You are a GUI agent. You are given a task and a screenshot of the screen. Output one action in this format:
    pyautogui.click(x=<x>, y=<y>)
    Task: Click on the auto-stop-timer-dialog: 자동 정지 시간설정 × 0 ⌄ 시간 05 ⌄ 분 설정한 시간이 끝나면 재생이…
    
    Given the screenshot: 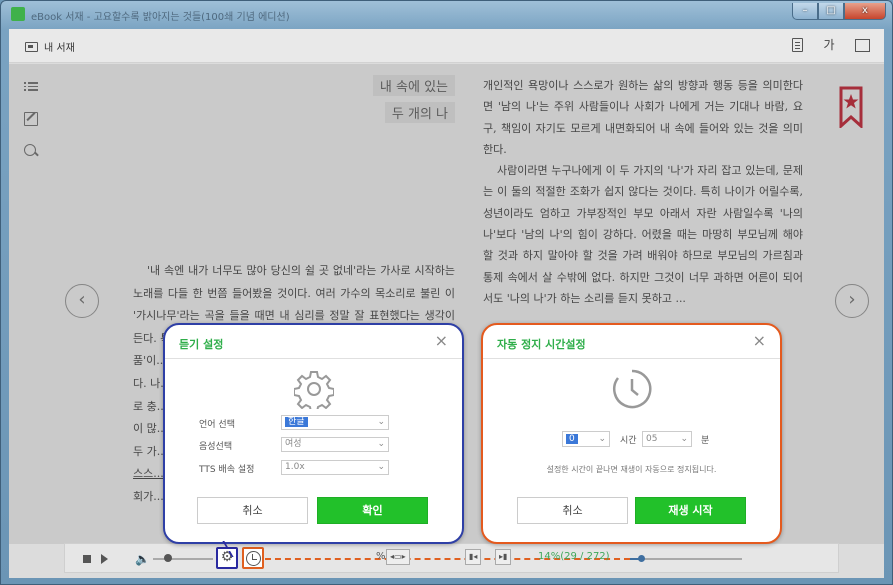 What is the action you would take?
    pyautogui.click(x=631, y=433)
    